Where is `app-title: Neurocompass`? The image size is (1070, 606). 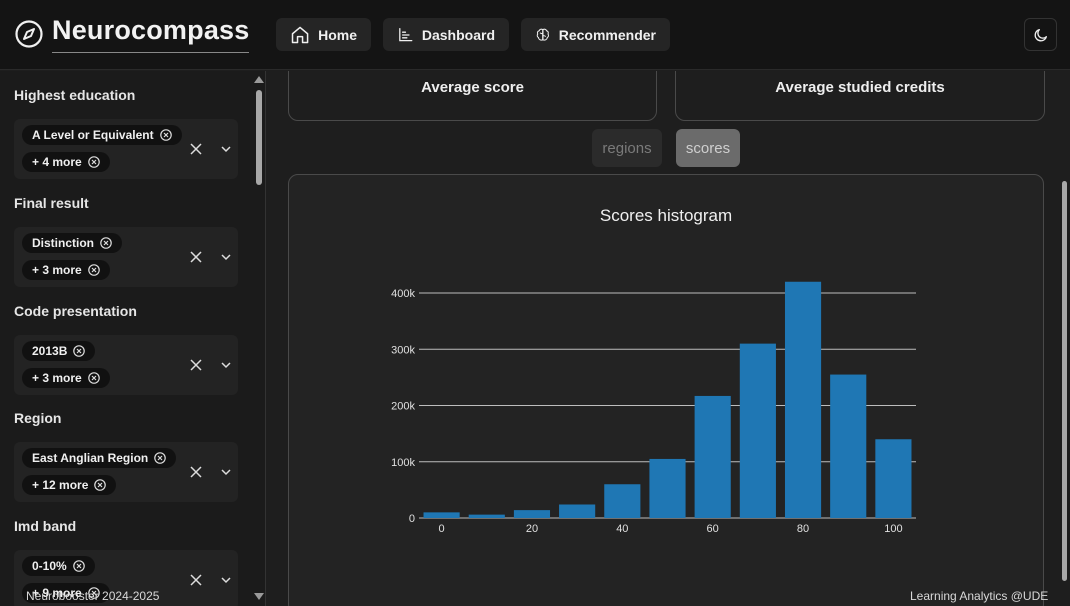 app-title: Neurocompass is located at coordinates (151, 33).